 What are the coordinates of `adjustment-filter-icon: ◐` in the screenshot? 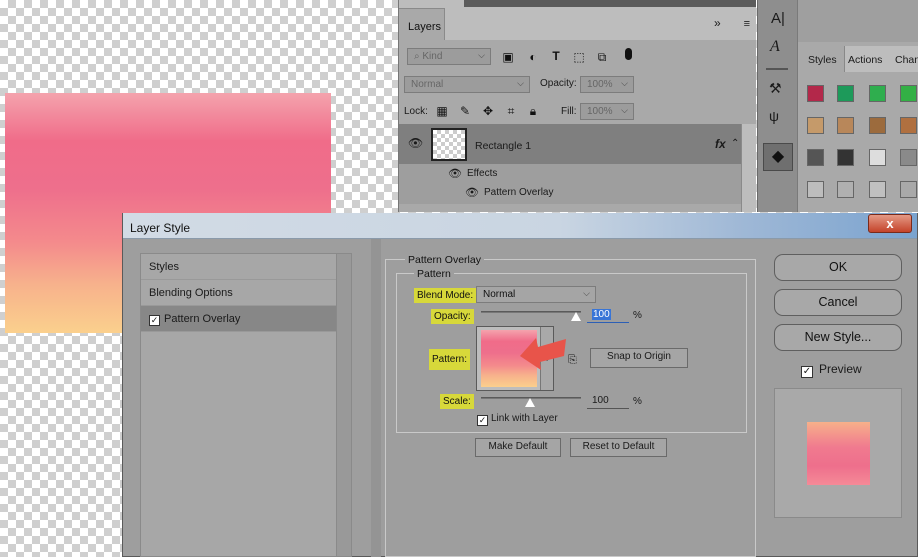 It's located at (533, 57).